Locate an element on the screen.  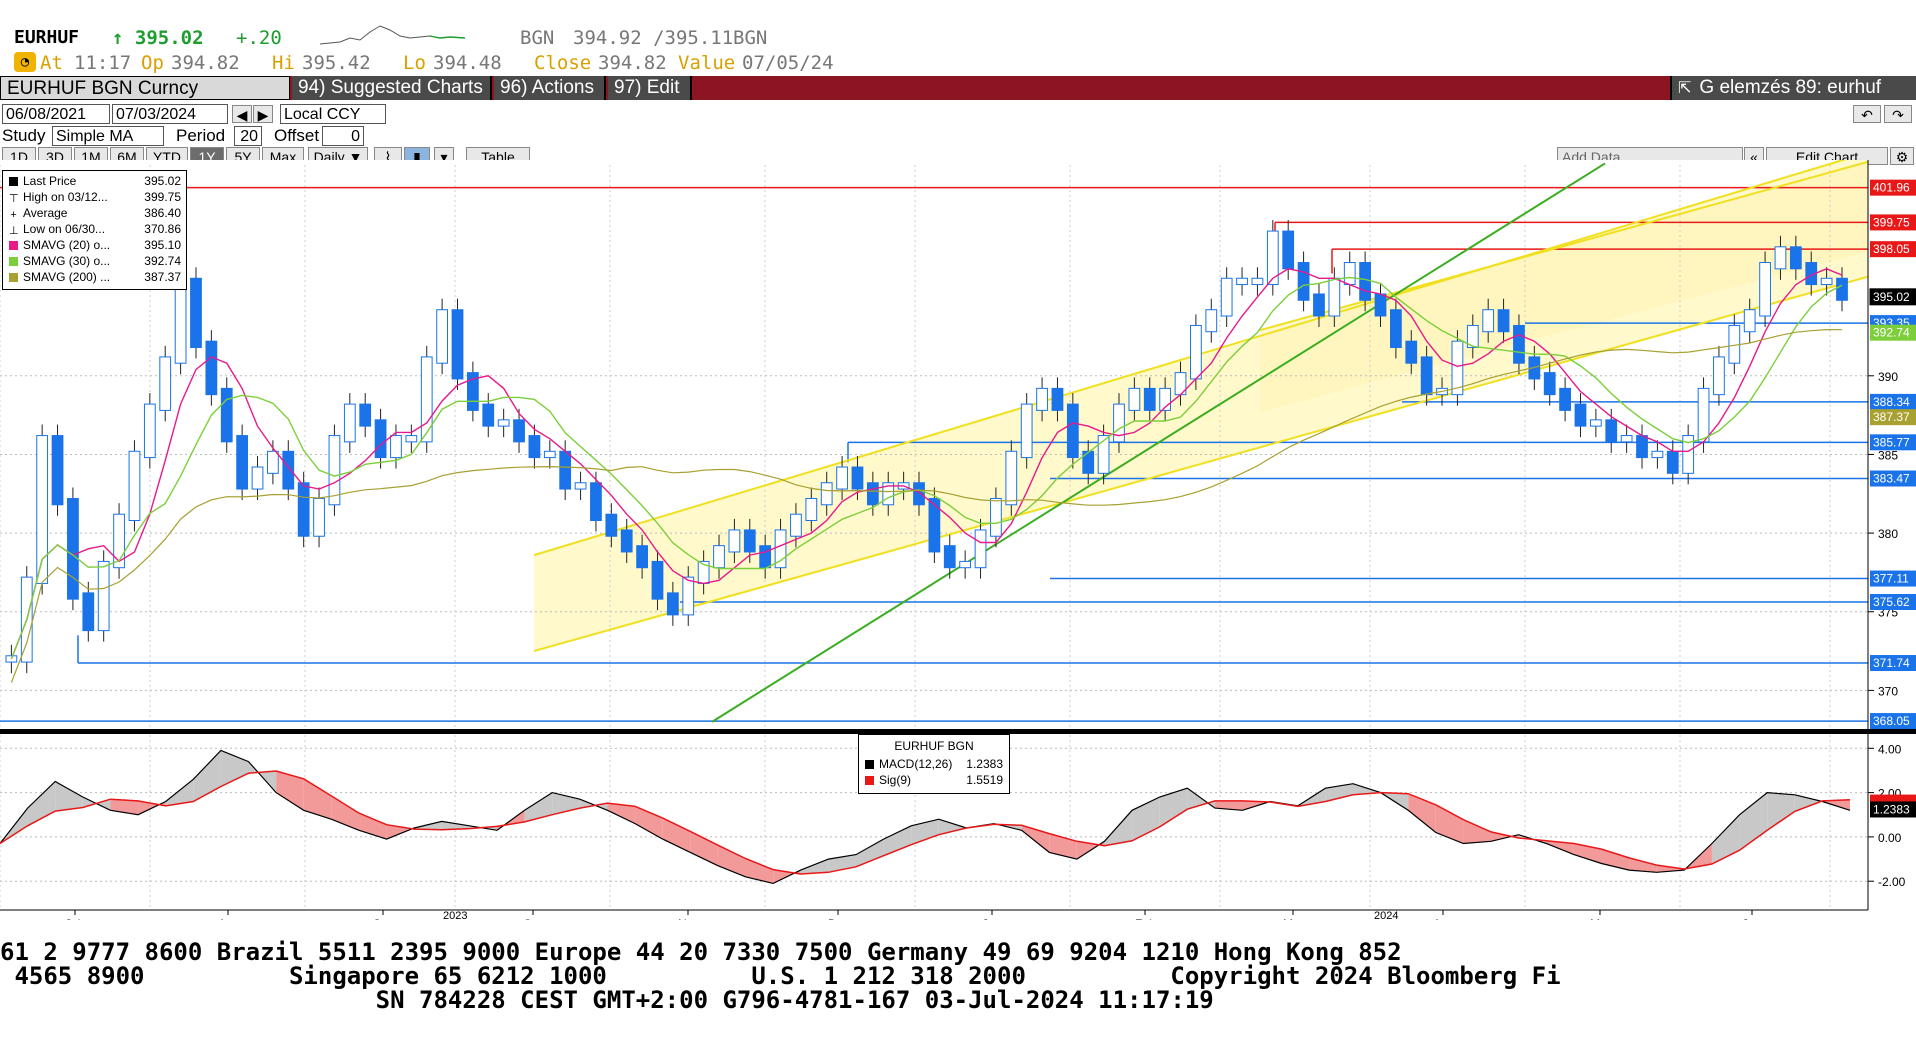
redo-icon: ↷ is located at coordinates (1898, 114).